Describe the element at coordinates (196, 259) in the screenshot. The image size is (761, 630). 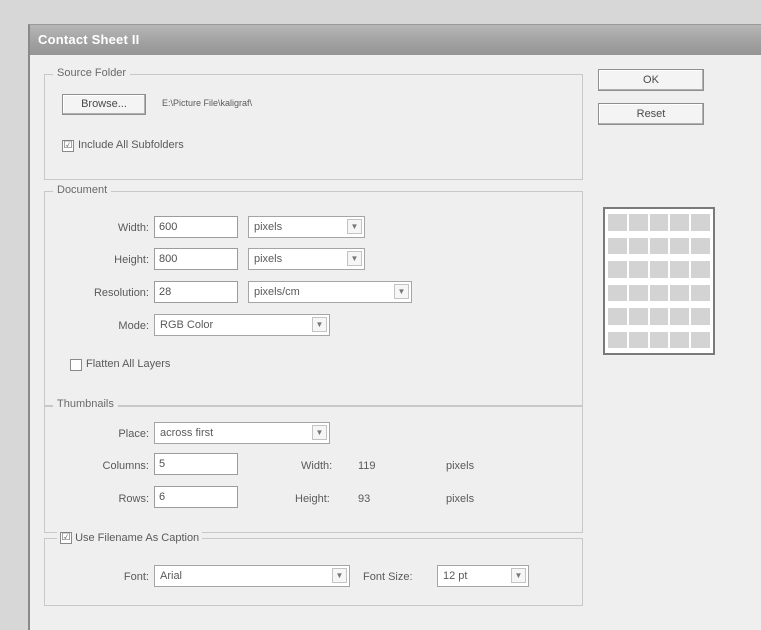
I see `height-input: 800` at that location.